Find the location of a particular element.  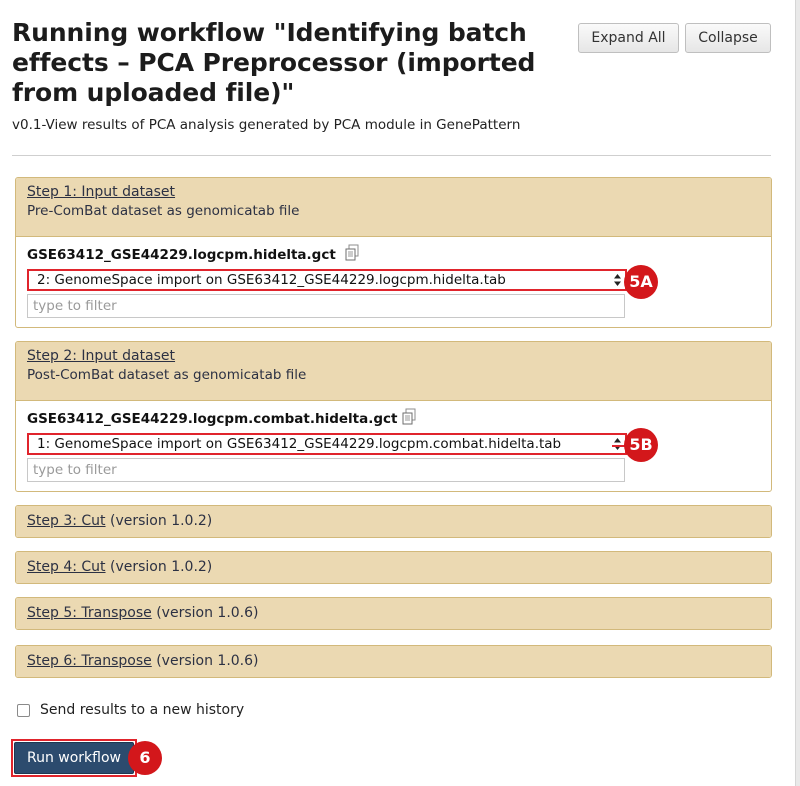

step-5-panel: Step 5: Transpose (version 1.0.6) is located at coordinates (393, 613).